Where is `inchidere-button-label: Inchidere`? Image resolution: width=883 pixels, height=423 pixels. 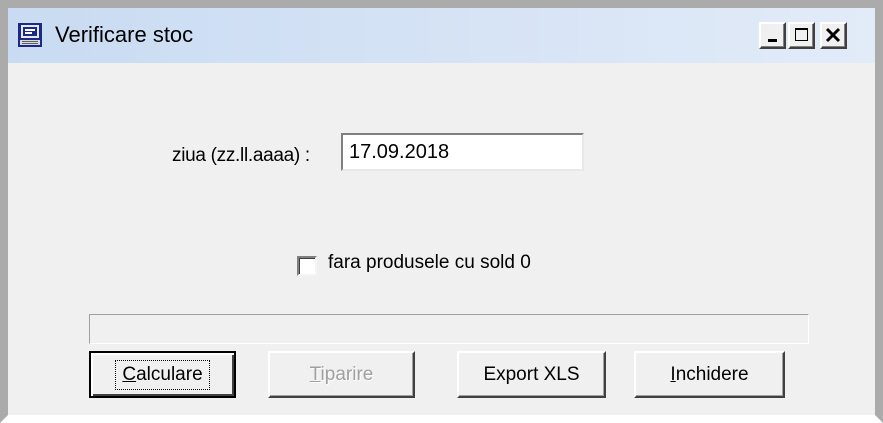
inchidere-button-label: Inchidere is located at coordinates (709, 374).